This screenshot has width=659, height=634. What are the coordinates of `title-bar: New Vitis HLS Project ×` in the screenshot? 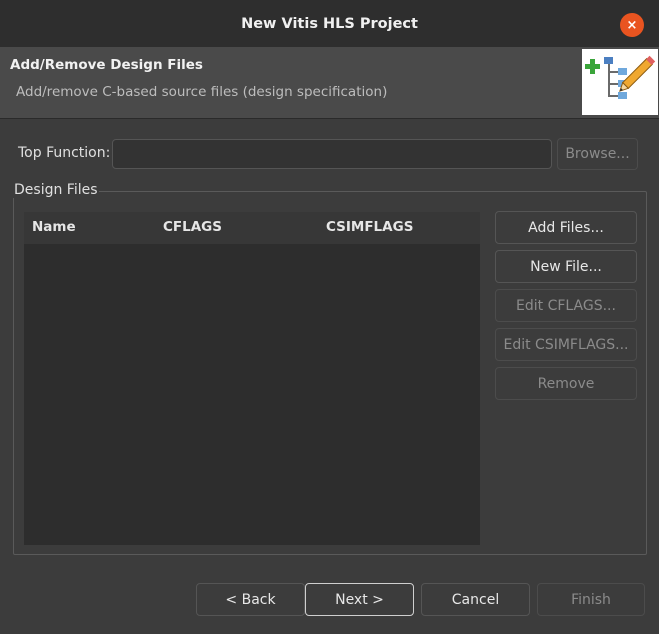 It's located at (329, 23).